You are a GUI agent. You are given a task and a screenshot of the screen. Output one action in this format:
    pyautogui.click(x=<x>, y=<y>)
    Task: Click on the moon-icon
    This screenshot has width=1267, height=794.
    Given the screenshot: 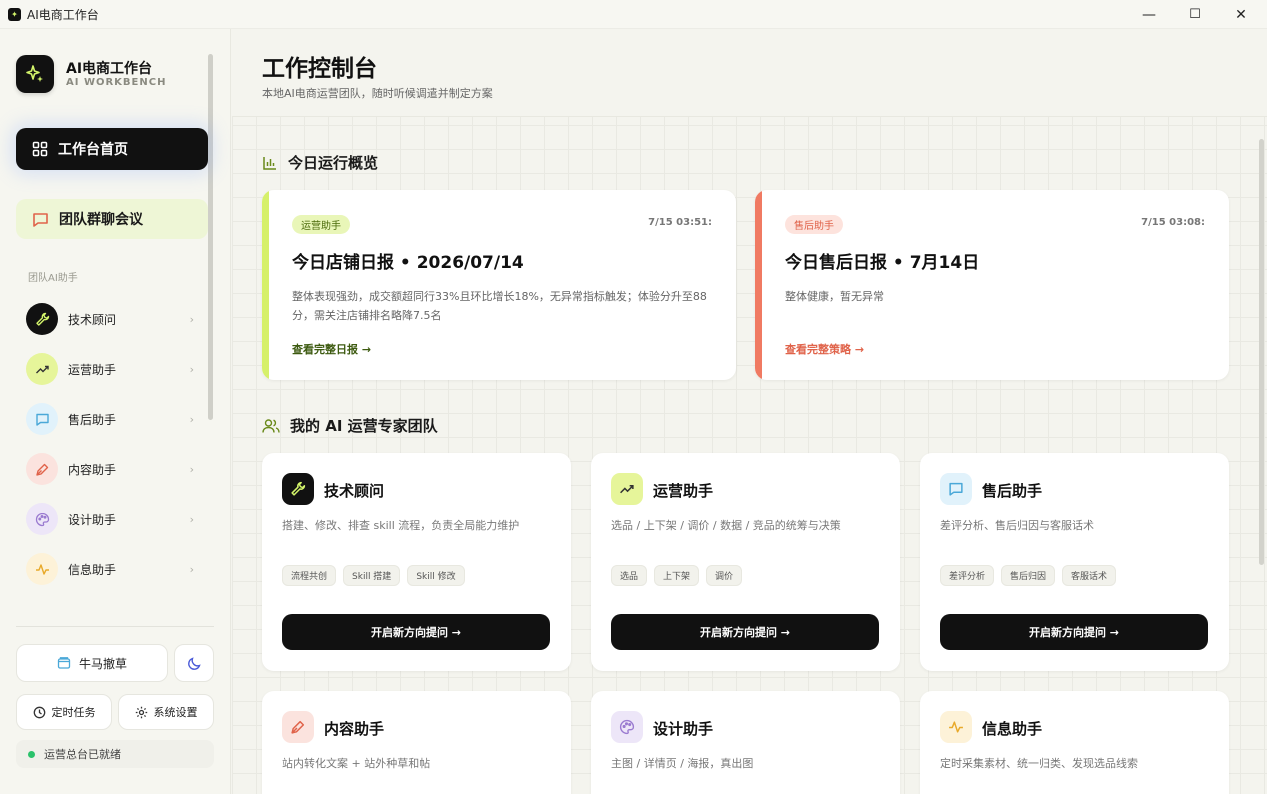 What is the action you would take?
    pyautogui.click(x=194, y=663)
    